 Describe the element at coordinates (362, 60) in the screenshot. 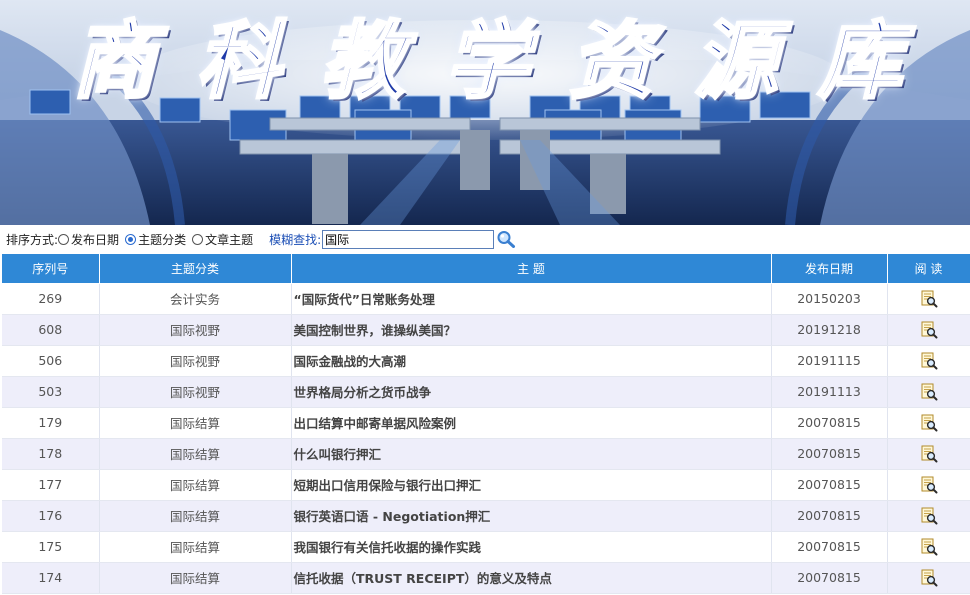

I see `banner-char: 教` at that location.